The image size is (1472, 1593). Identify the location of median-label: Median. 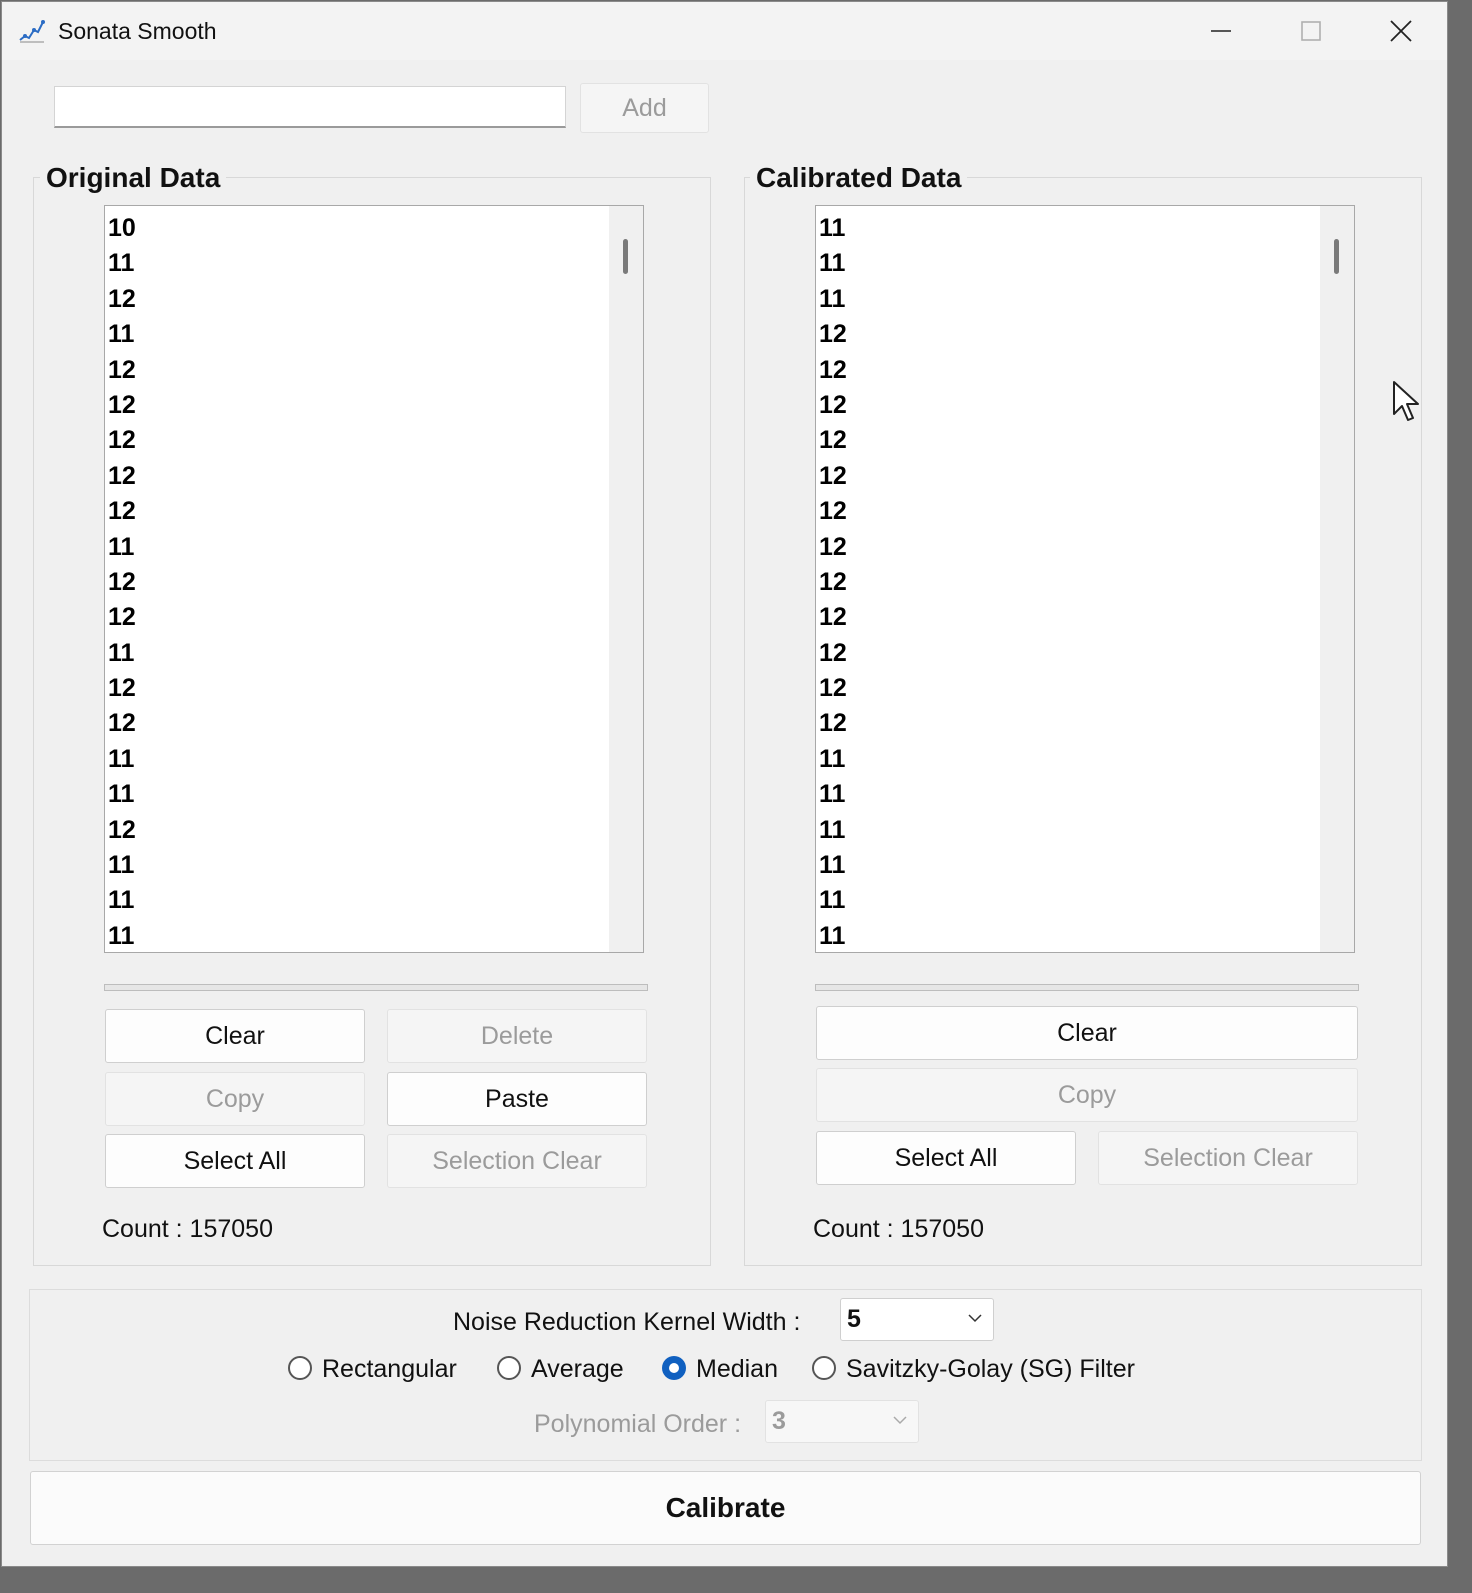
(737, 1369).